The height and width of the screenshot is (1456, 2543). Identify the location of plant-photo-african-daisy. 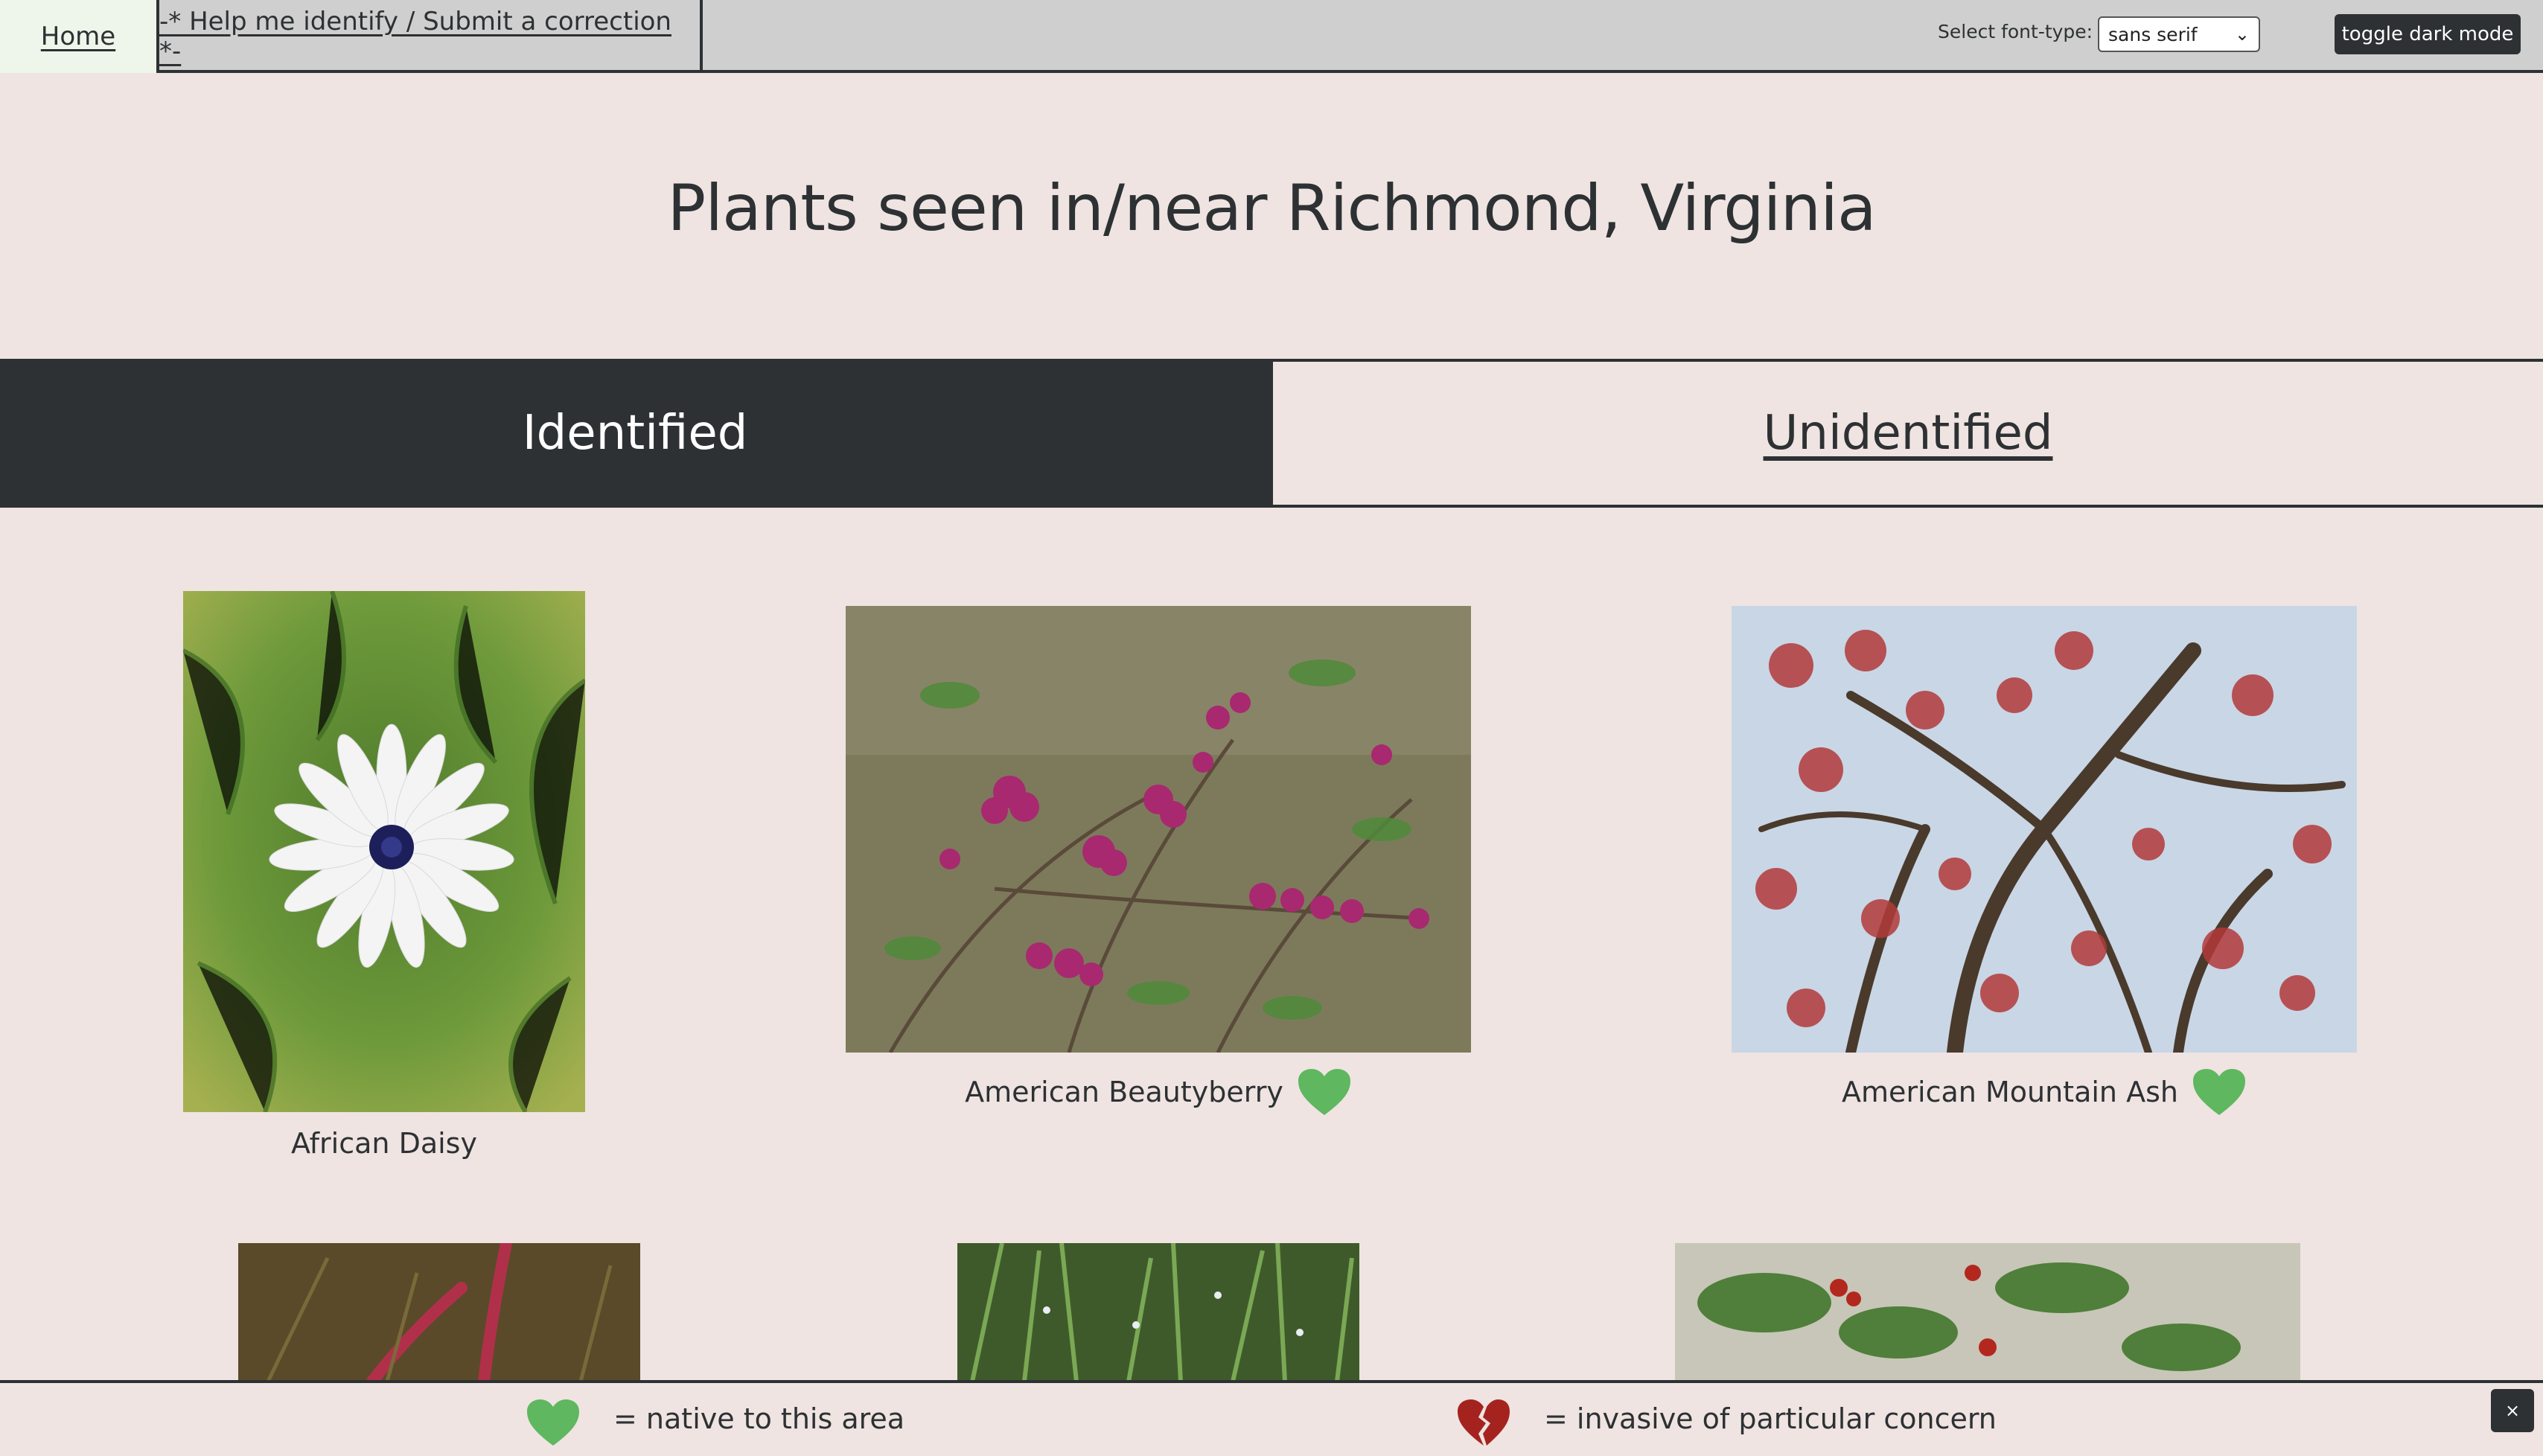
(384, 851).